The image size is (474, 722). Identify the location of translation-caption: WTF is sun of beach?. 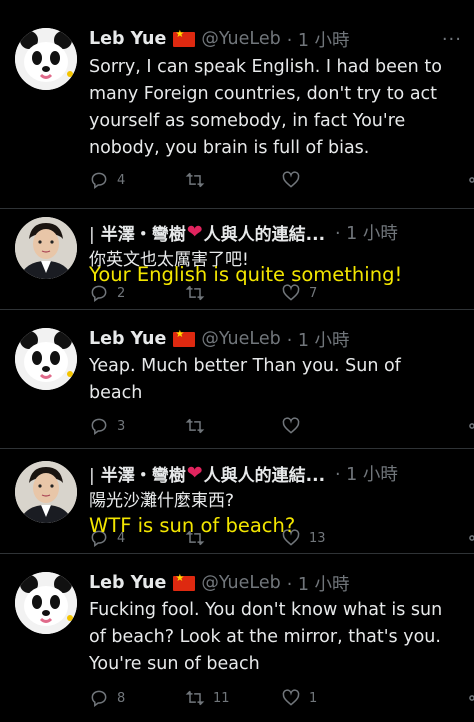
(192, 525).